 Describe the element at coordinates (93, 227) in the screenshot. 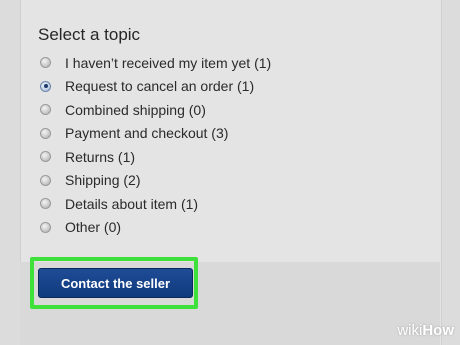

I see `option-label: Other (0)` at that location.